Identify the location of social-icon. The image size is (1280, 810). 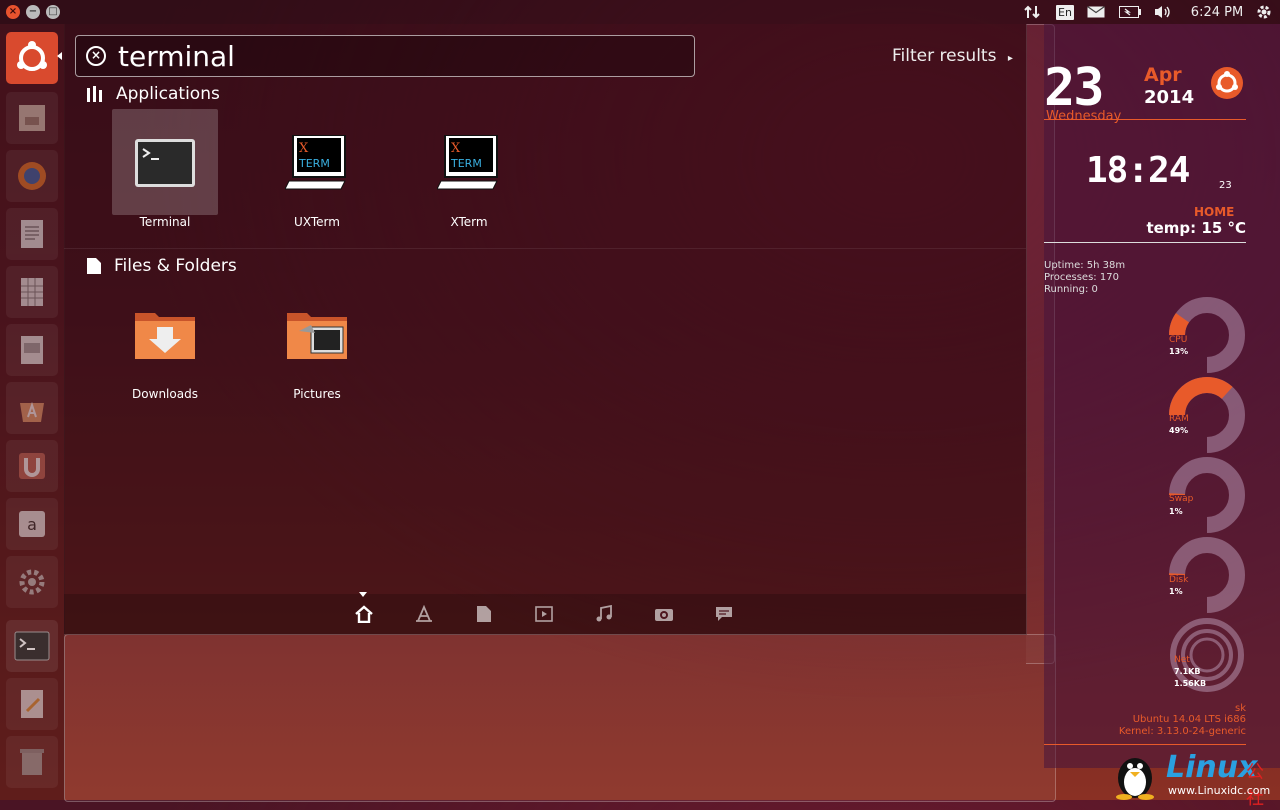
(724, 614).